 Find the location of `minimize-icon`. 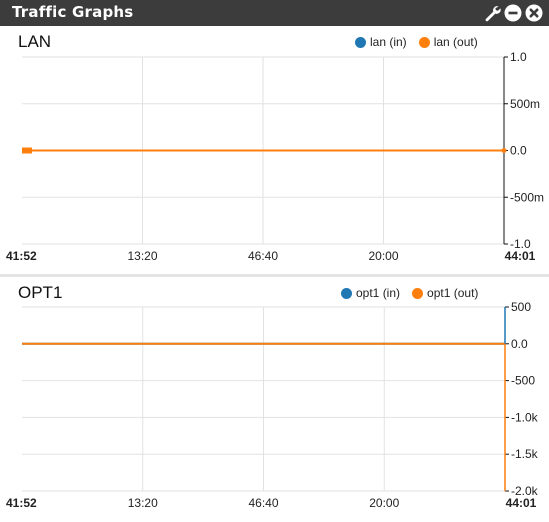

minimize-icon is located at coordinates (513, 13).